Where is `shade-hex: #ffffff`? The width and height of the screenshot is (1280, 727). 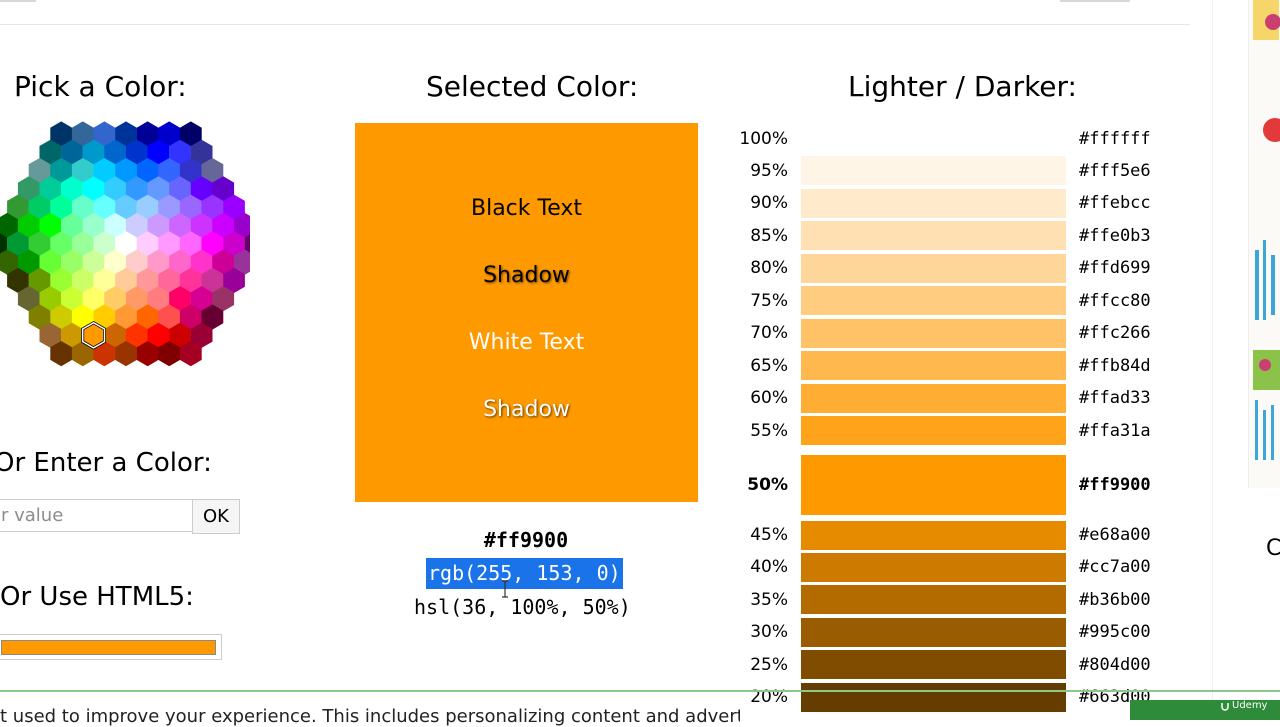 shade-hex: #ffffff is located at coordinates (1115, 138).